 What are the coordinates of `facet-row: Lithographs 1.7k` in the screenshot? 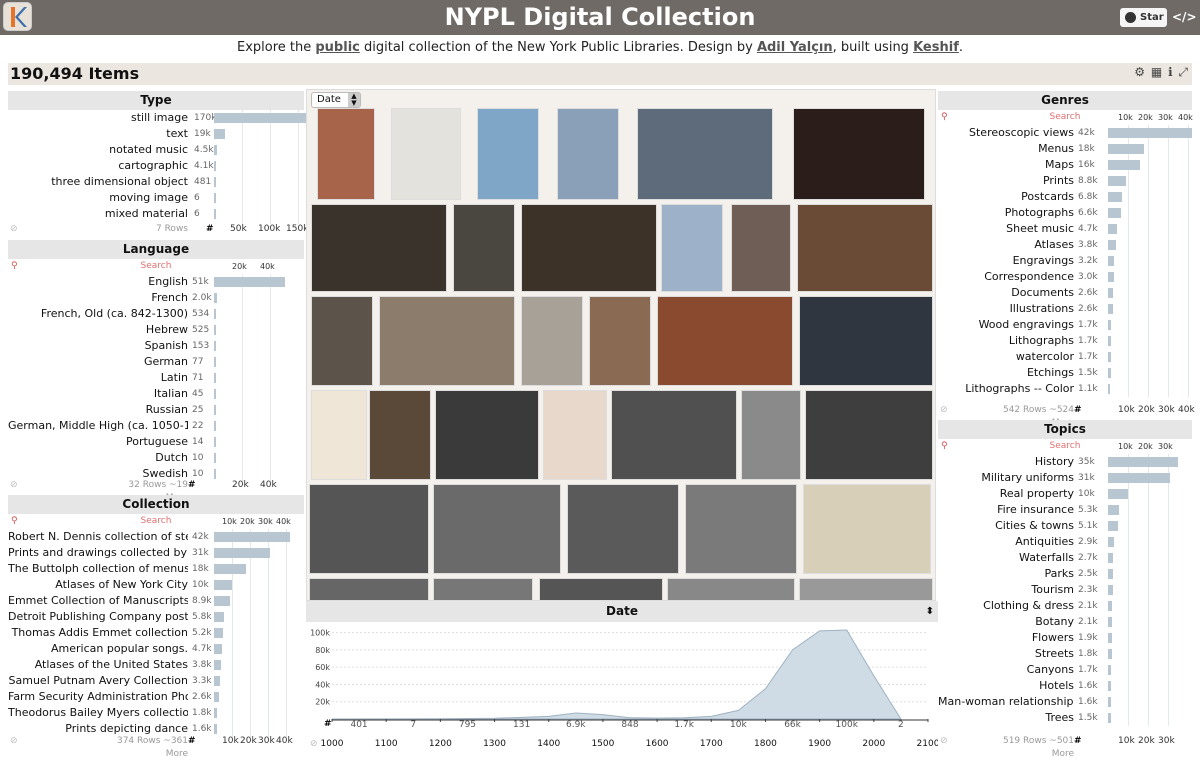 It's located at (1065, 341).